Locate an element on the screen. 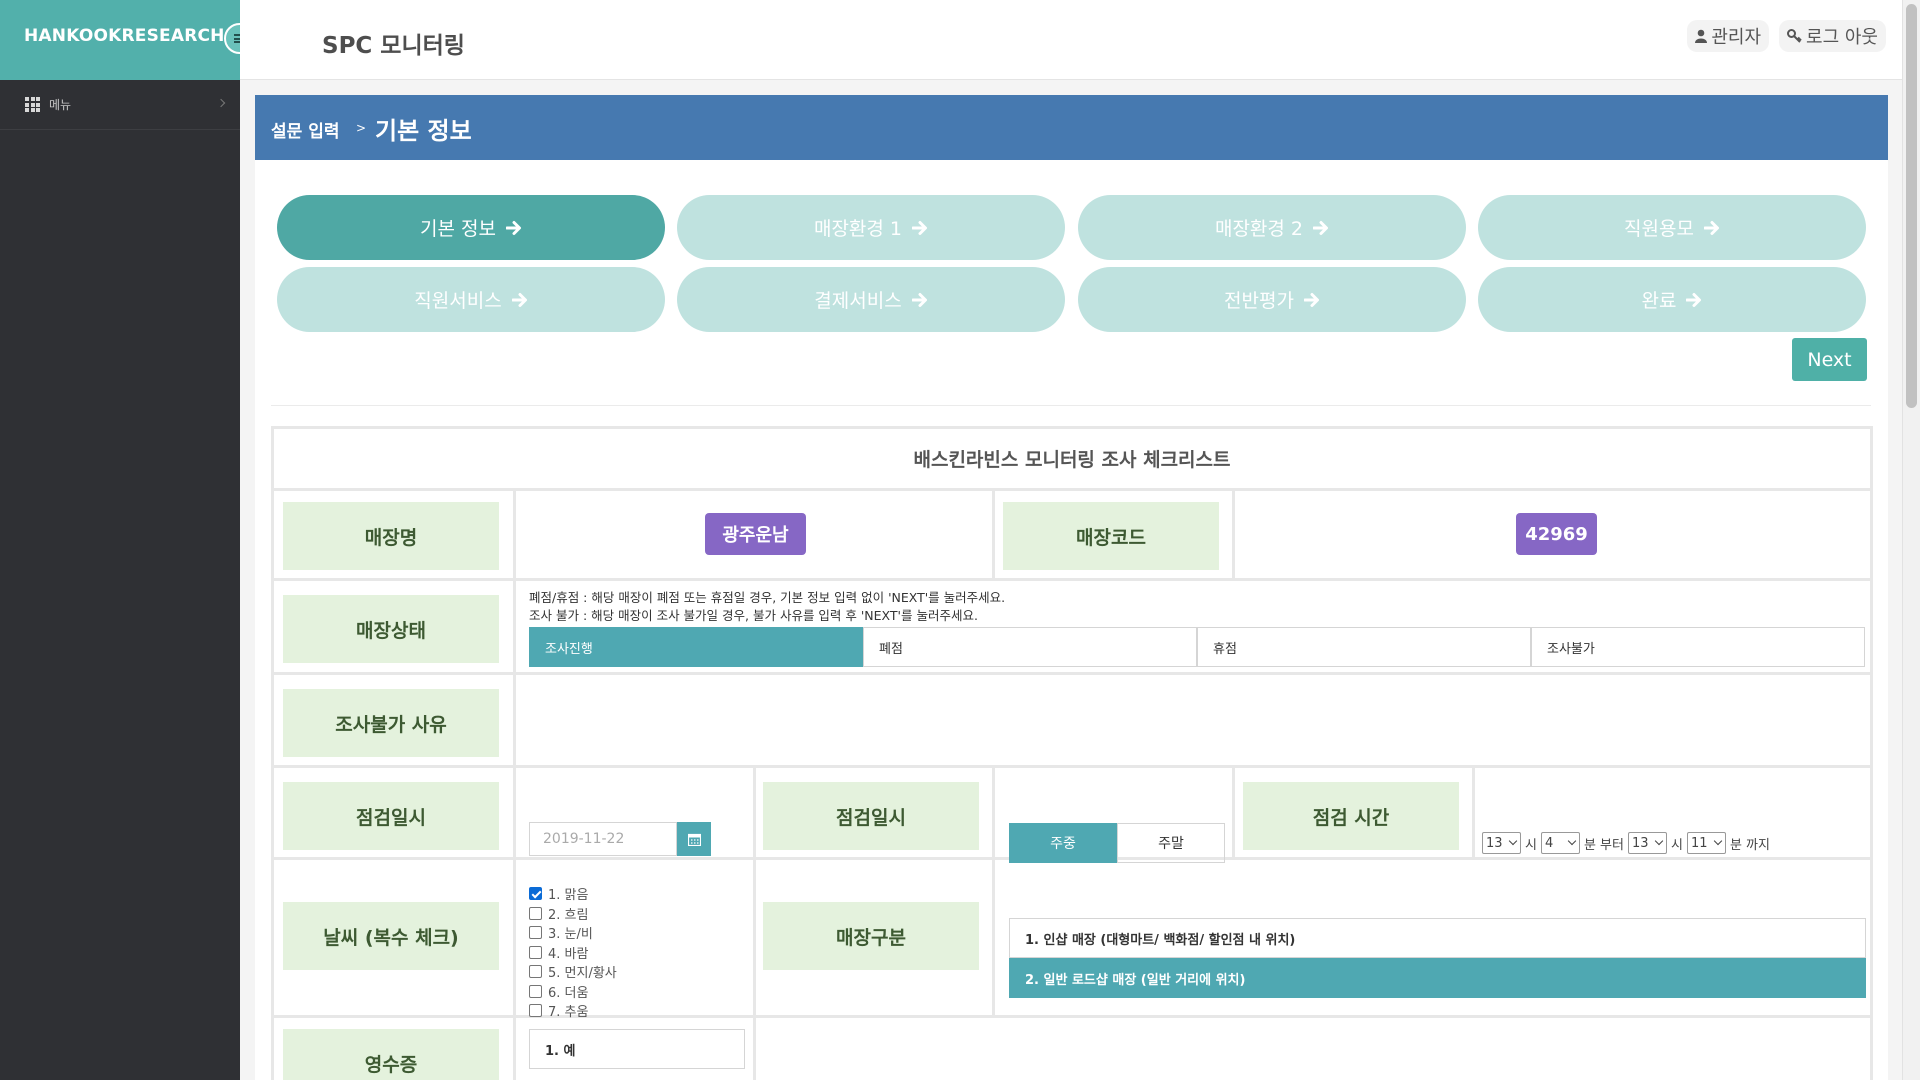 Image resolution: width=1920 pixels, height=1080 pixels. receipt-label: 영수증 is located at coordinates (391, 1054).